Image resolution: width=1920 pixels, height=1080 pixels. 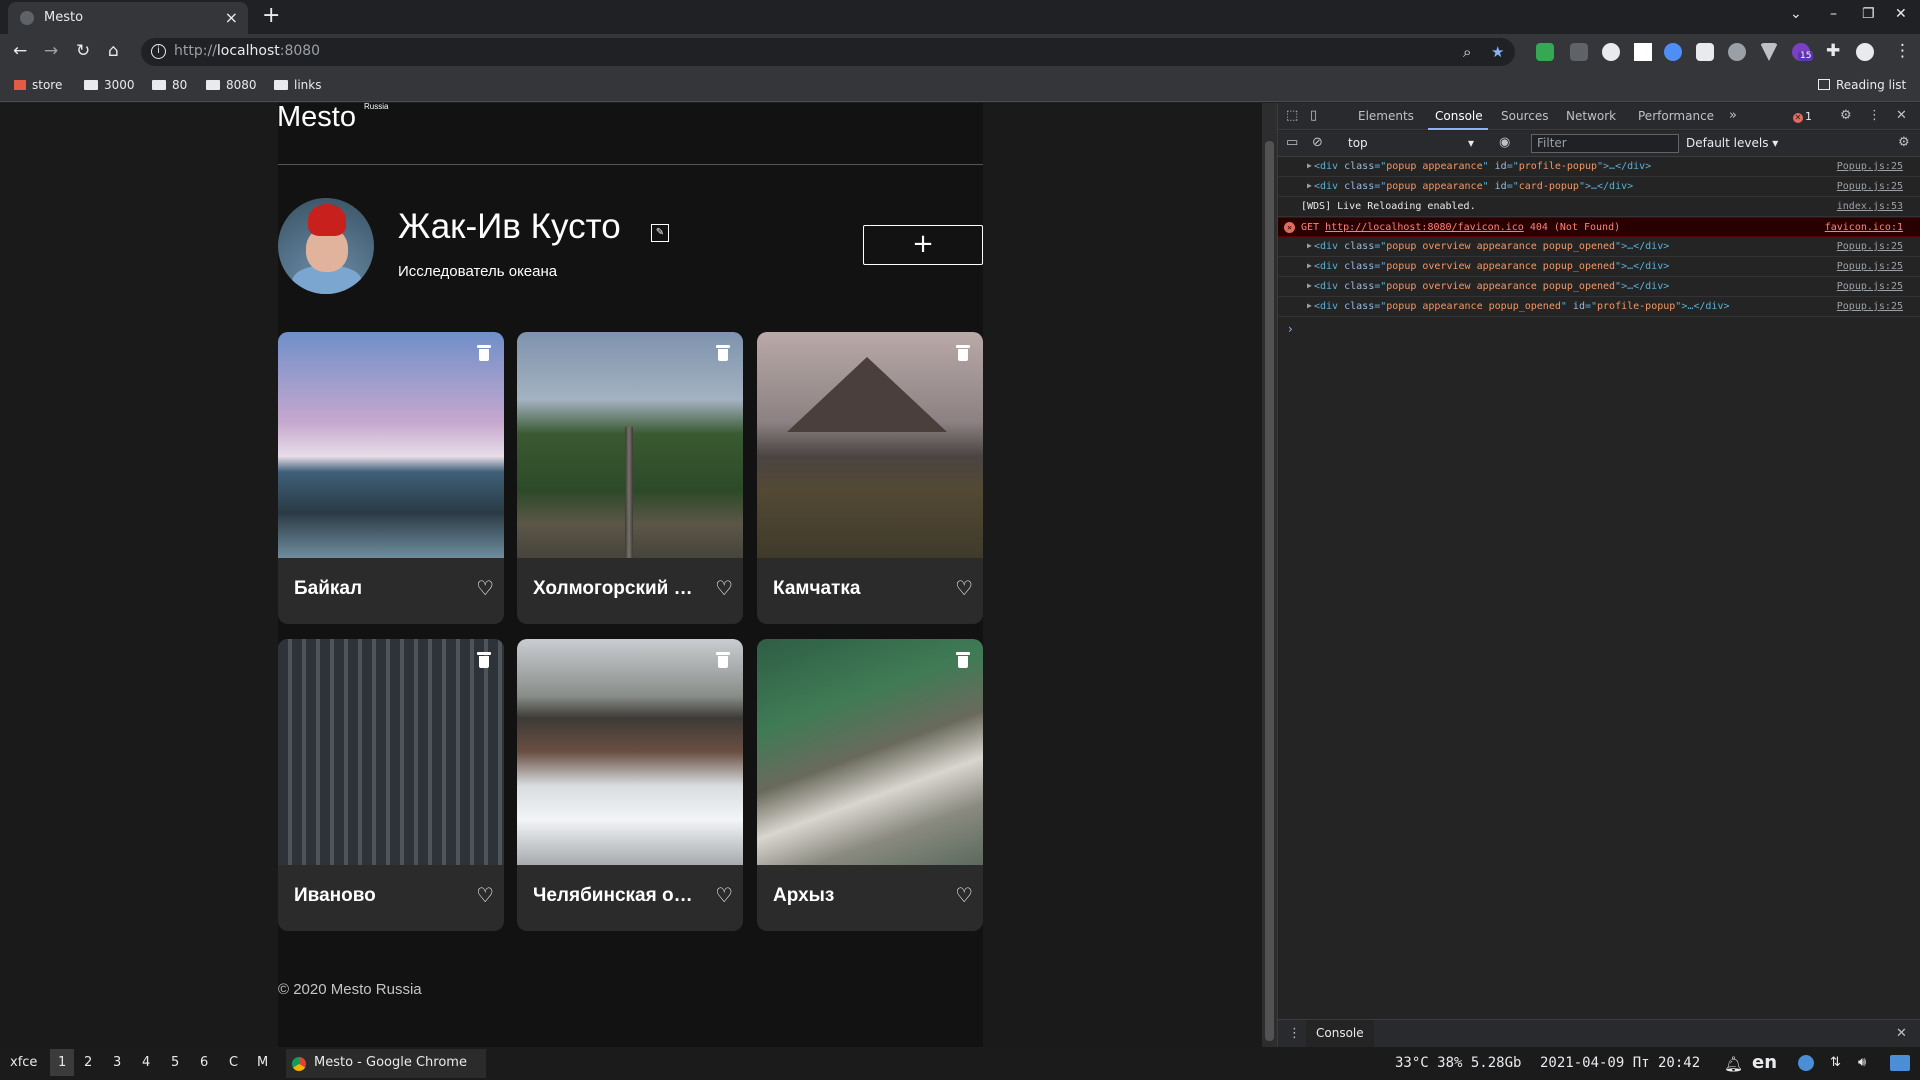 What do you see at coordinates (51, 51) in the screenshot?
I see `forward-icon: →` at bounding box center [51, 51].